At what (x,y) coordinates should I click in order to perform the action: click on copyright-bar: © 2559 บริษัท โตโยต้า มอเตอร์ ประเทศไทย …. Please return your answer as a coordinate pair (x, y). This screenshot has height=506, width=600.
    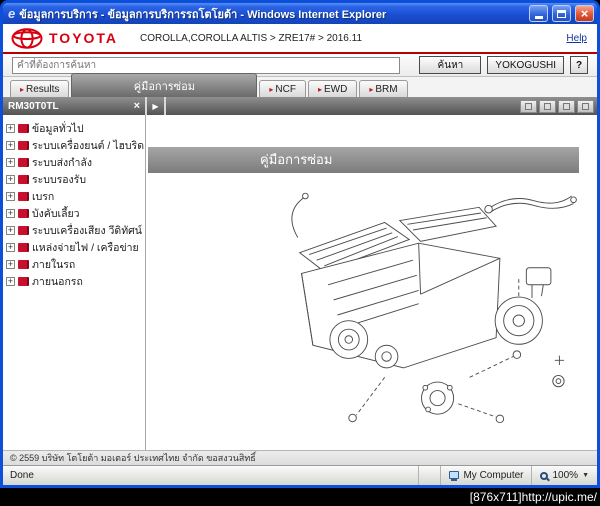
    Looking at the image, I should click on (300, 457).